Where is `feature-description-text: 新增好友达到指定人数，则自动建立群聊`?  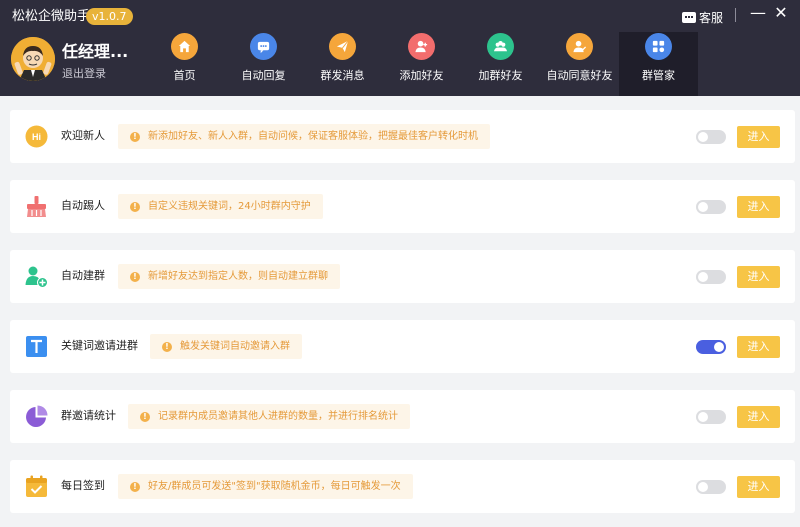 feature-description-text: 新增好友达到指定人数，则自动建立群聊 is located at coordinates (238, 276).